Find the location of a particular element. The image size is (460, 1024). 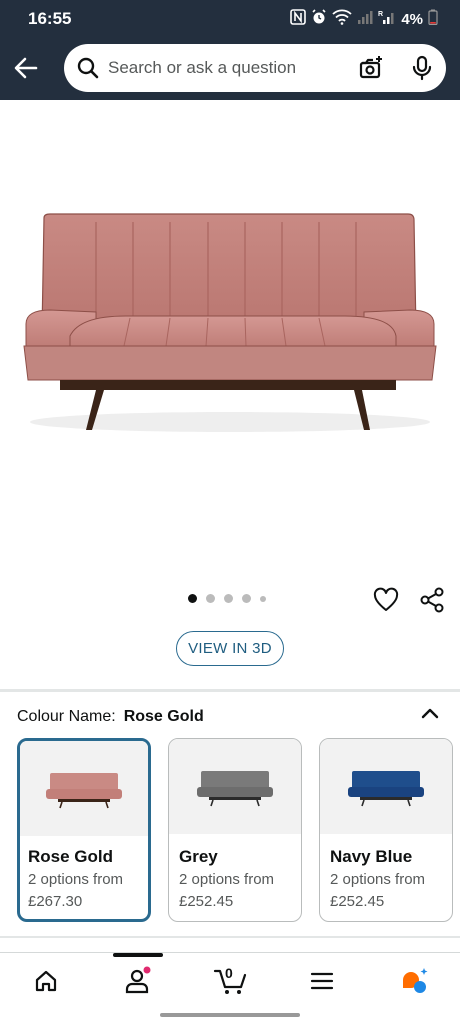

search-input is located at coordinates (223, 68).